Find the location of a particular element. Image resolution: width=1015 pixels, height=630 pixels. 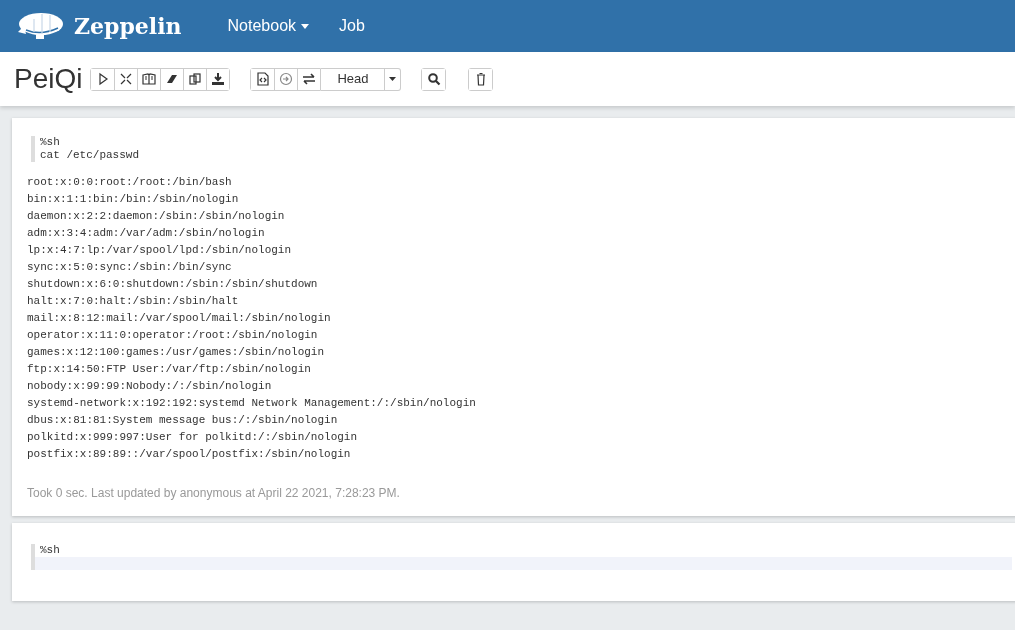

caret-icon is located at coordinates (393, 79).